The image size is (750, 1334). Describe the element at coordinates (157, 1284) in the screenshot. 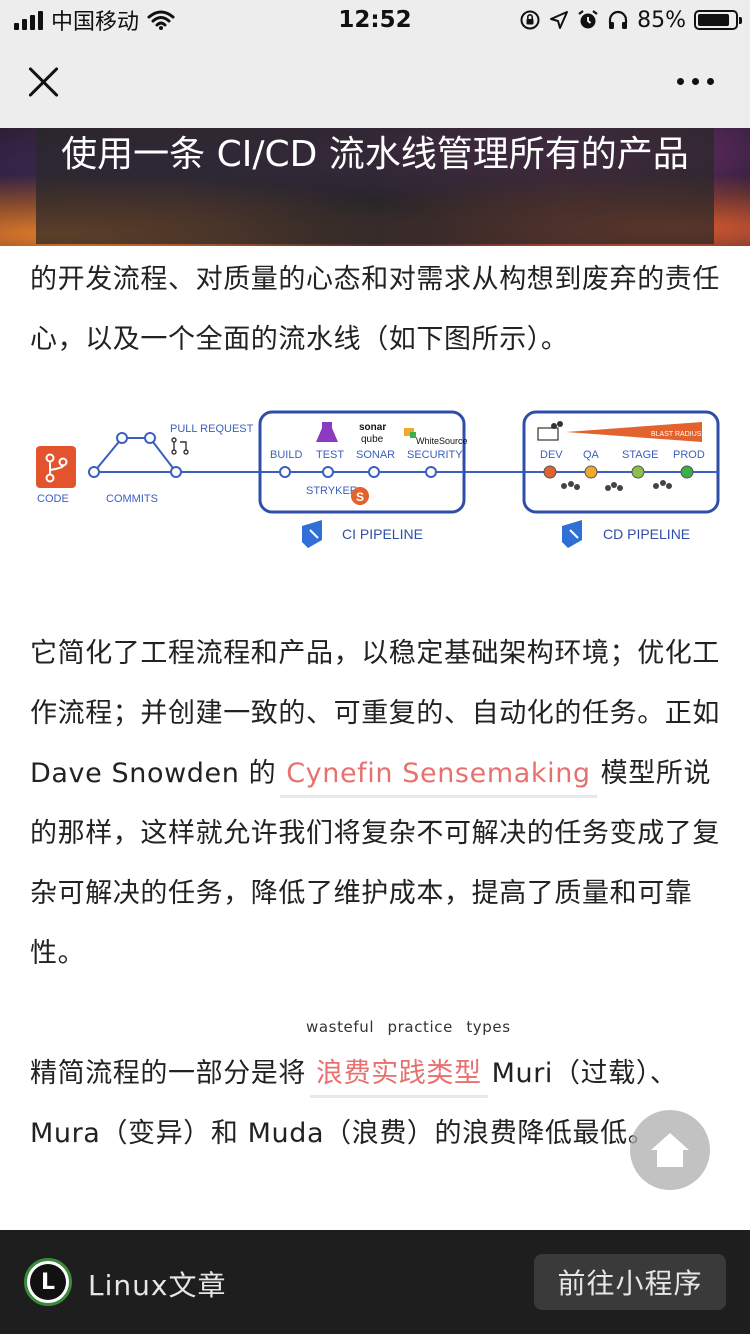

I see `app-name: Linux文章` at that location.